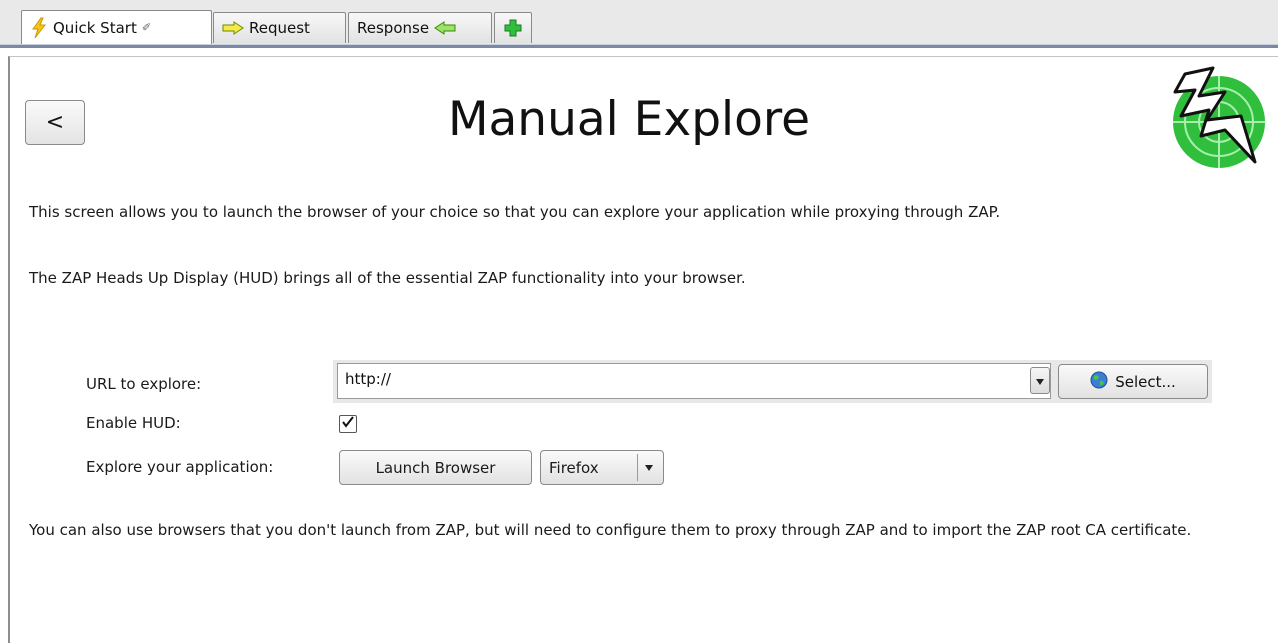  I want to click on checkmark-icon, so click(348, 424).